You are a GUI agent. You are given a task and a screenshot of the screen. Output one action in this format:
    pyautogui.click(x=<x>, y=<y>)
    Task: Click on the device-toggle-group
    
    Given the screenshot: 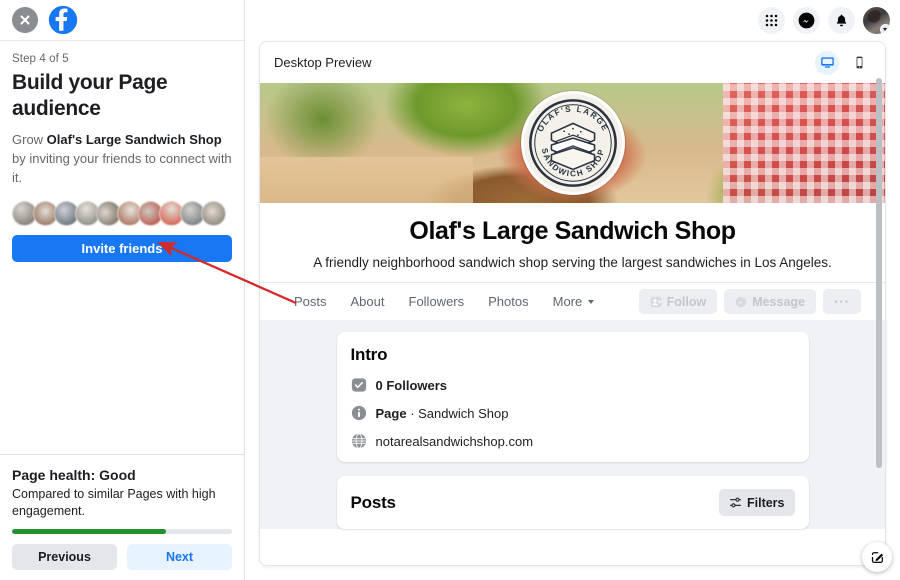 What is the action you would take?
    pyautogui.click(x=843, y=62)
    